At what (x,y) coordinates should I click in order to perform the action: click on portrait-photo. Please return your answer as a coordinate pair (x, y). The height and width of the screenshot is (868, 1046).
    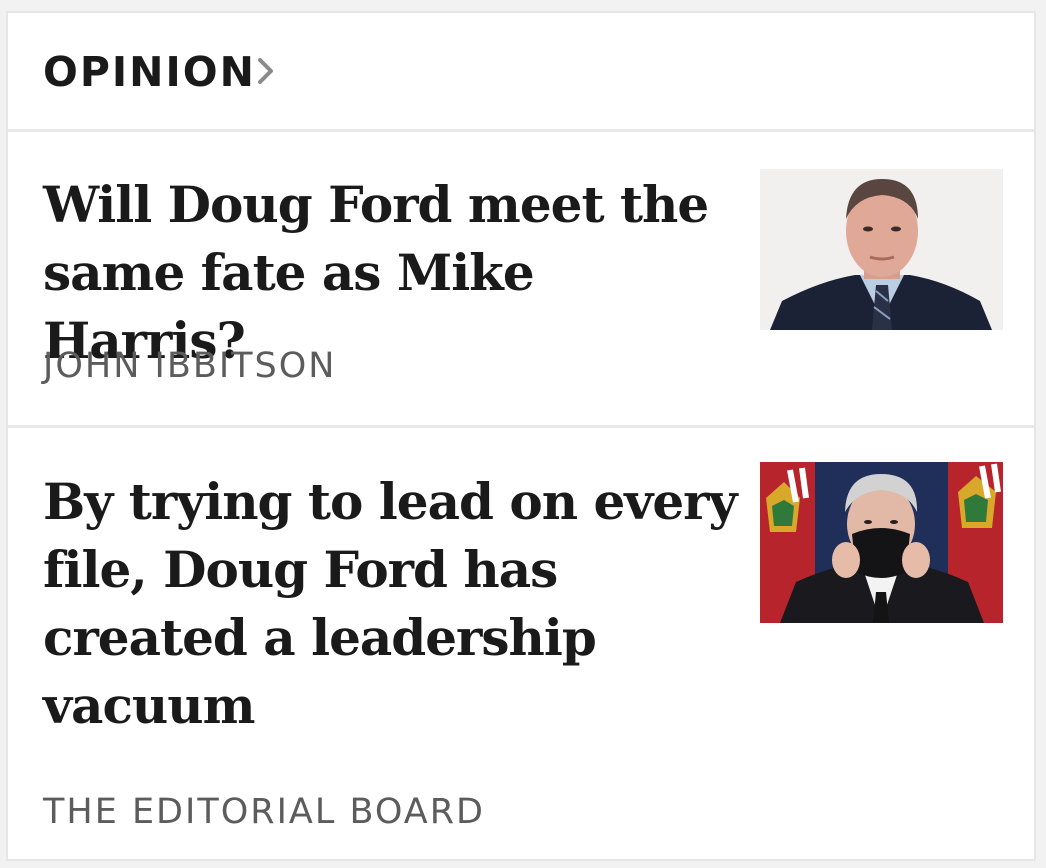
    Looking at the image, I should click on (881, 249).